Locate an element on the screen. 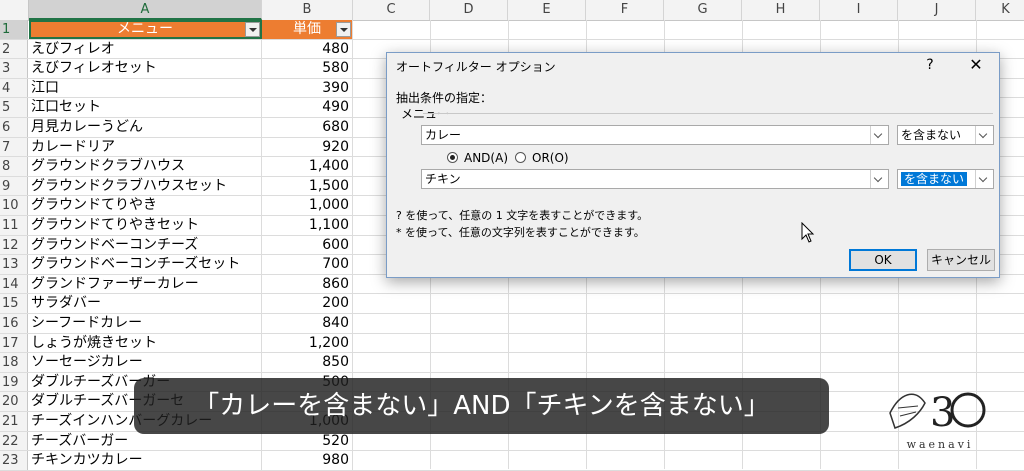 Image resolution: width=1024 pixels, height=471 pixels. menu-cell: えびフィレオ is located at coordinates (145, 49).